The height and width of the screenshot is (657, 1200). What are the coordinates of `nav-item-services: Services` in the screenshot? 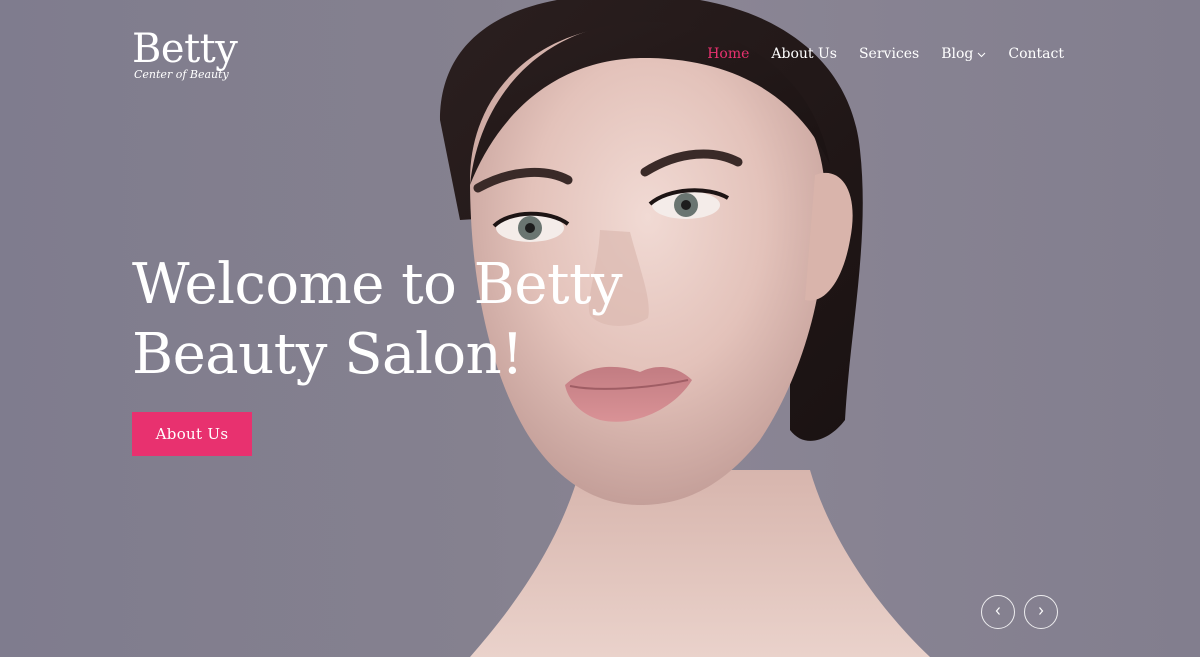 It's located at (889, 54).